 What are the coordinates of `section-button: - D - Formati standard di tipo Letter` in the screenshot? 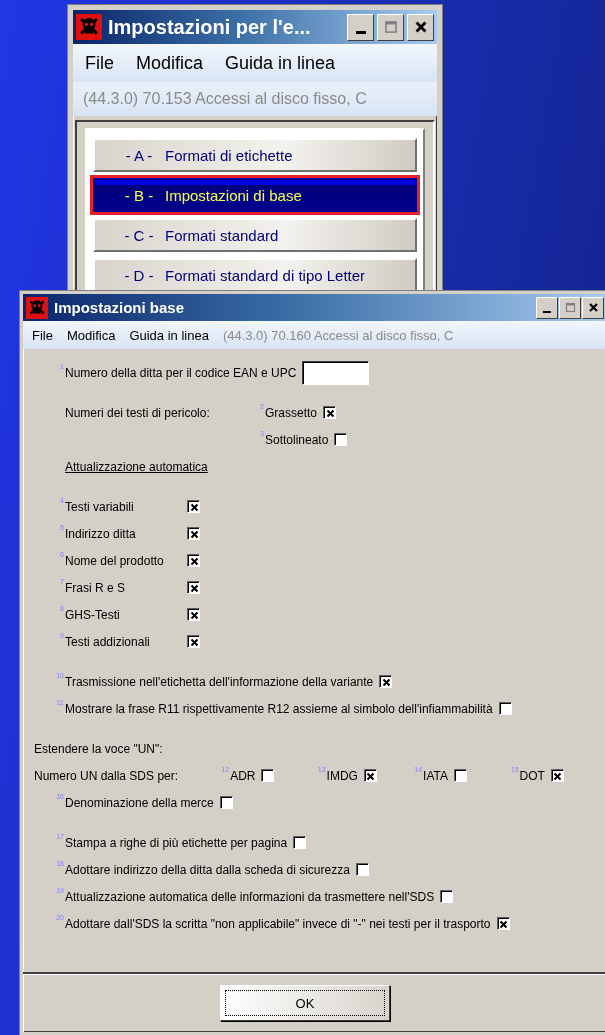 It's located at (255, 275).